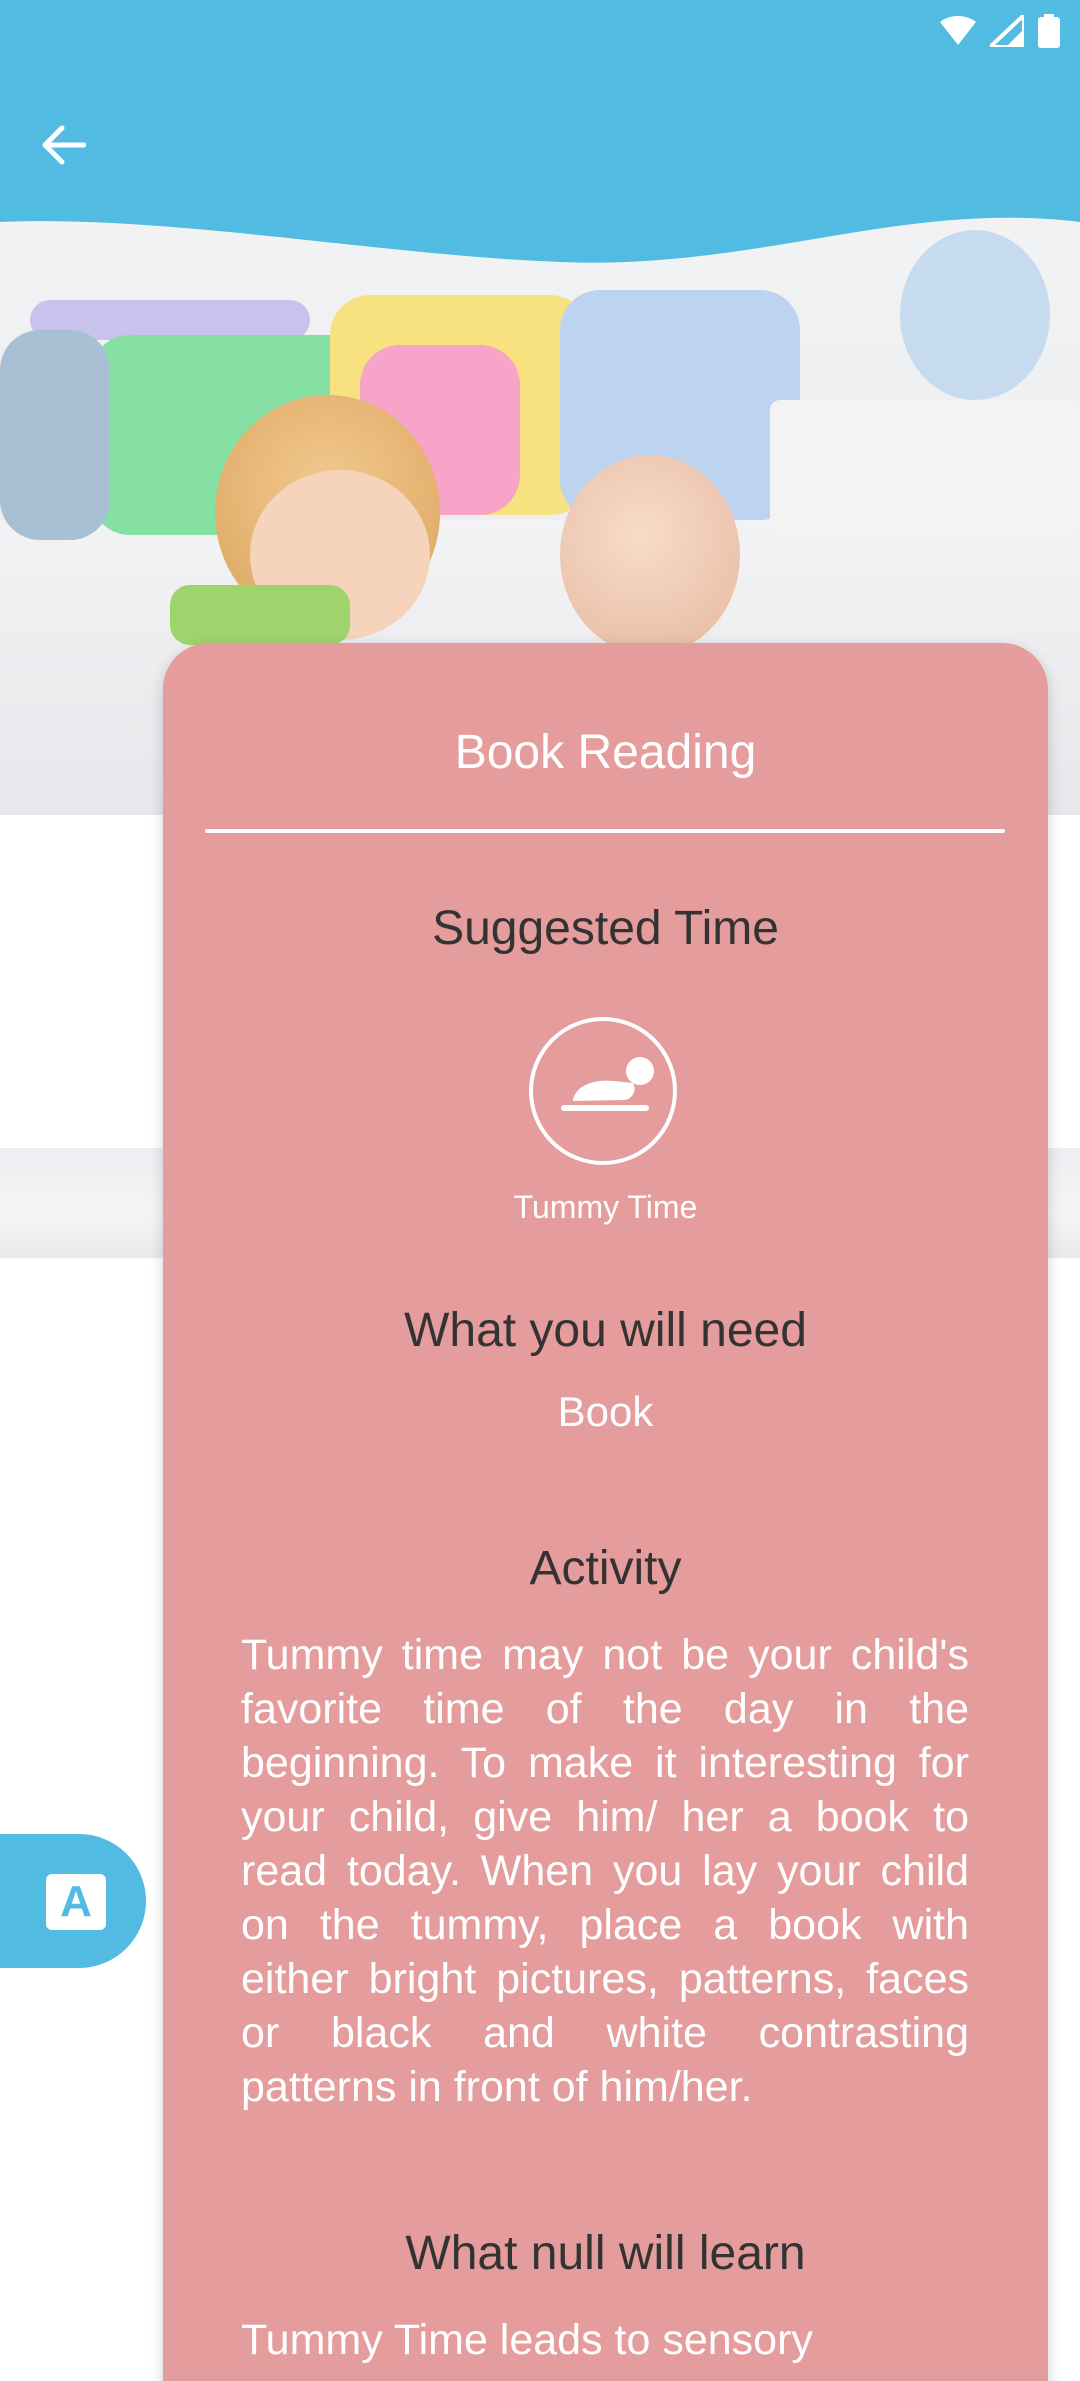 This screenshot has height=2381, width=1080. I want to click on back-button, so click(63, 145).